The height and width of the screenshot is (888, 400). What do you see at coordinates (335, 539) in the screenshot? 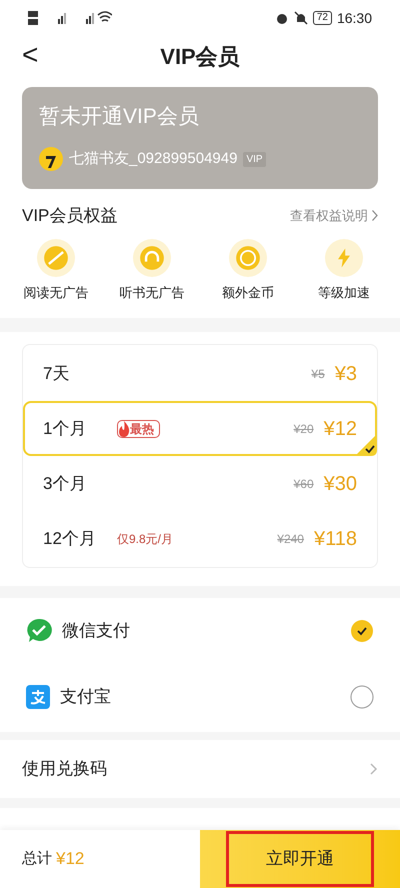
I see `plan-price: ¥118` at bounding box center [335, 539].